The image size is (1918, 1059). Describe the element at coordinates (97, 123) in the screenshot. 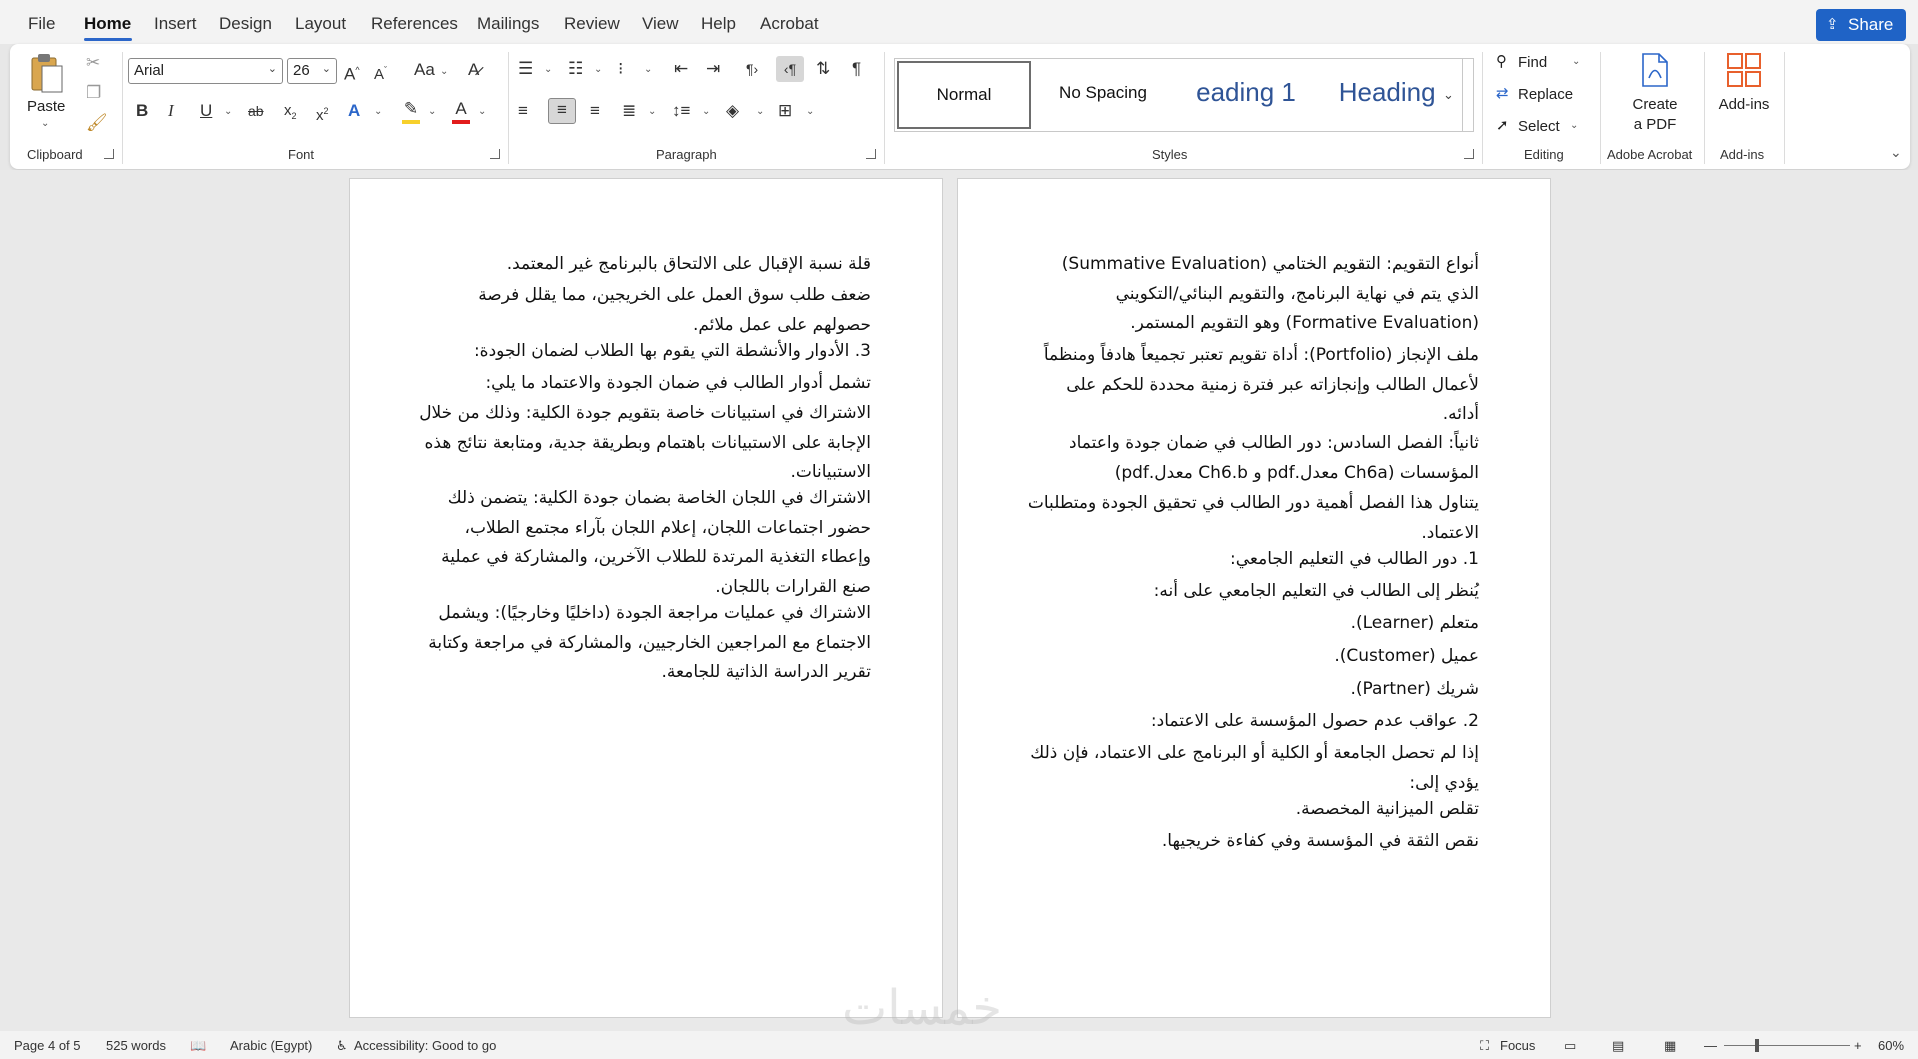

I see `format-painter-icon: 🖌` at that location.